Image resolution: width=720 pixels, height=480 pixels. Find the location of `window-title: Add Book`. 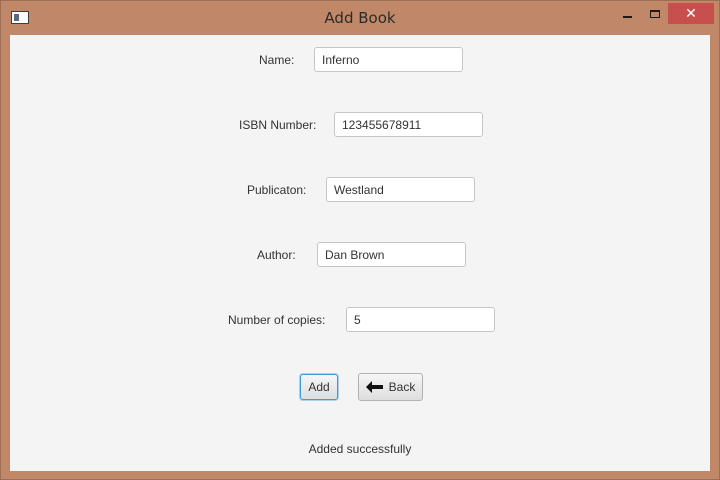

window-title: Add Book is located at coordinates (360, 18).